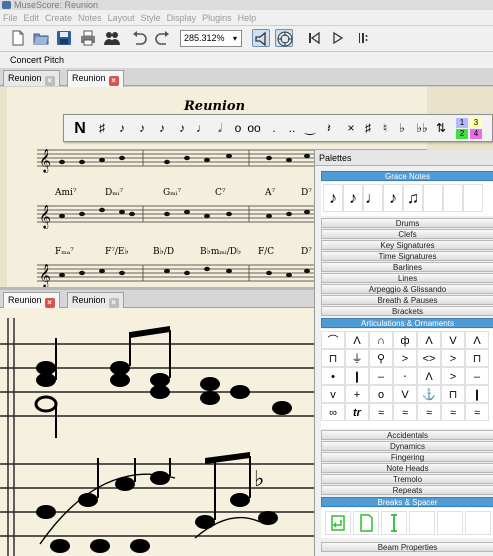  I want to click on chord-symbol: A⁷, so click(270, 193).